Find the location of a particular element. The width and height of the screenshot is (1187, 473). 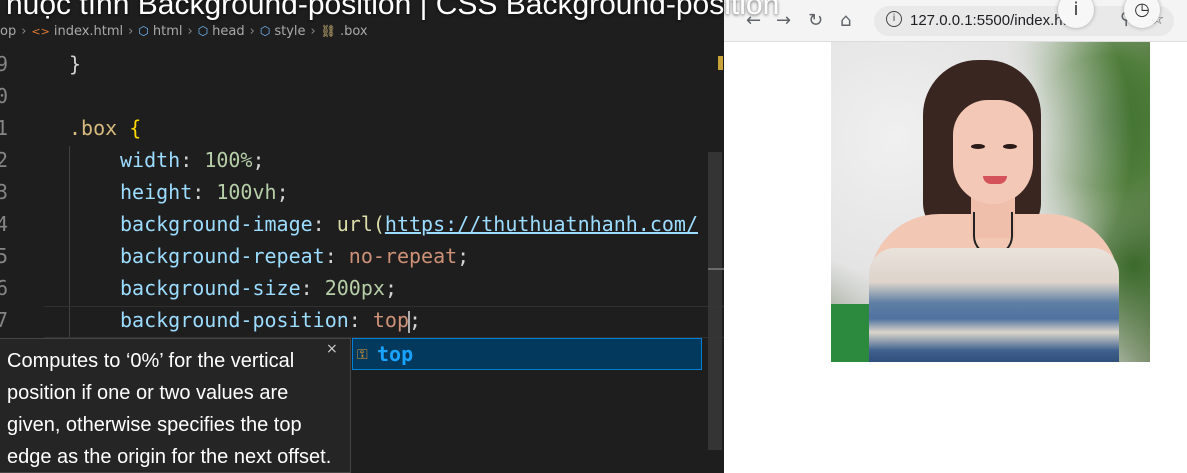

line-number: 0 is located at coordinates (4, 96).